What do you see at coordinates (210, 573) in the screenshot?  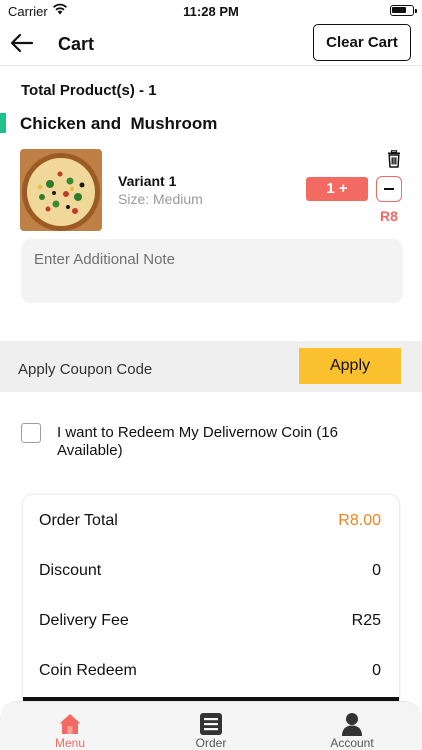 I see `summary-row-discount: Discount 0` at bounding box center [210, 573].